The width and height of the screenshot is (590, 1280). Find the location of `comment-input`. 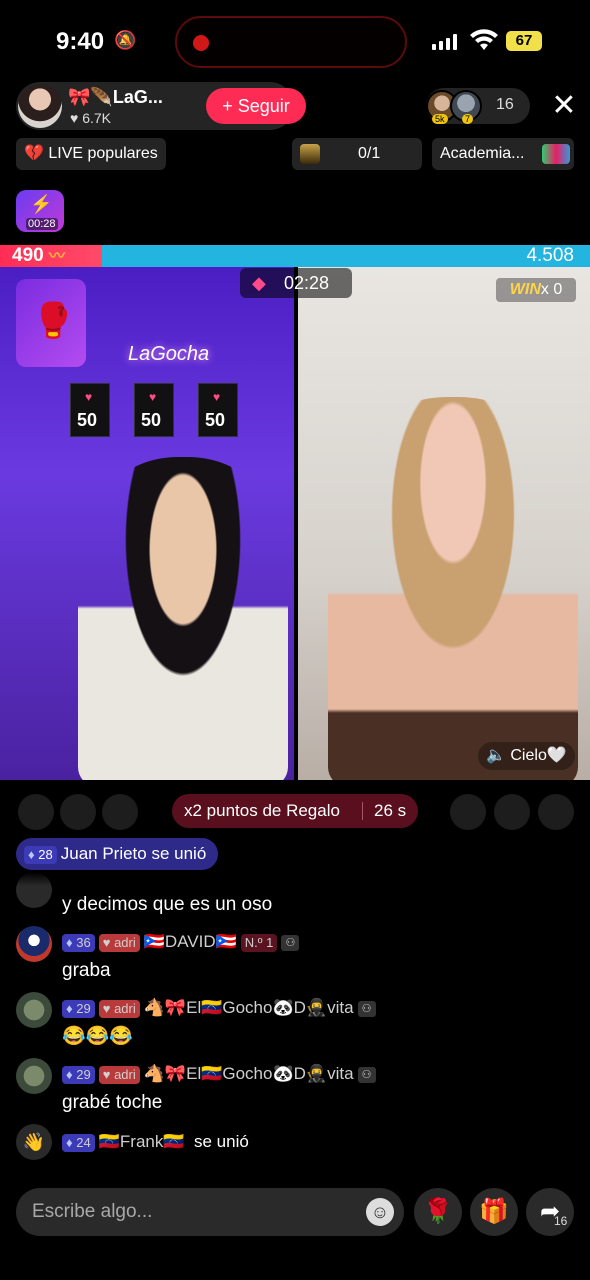

comment-input is located at coordinates (210, 1212).